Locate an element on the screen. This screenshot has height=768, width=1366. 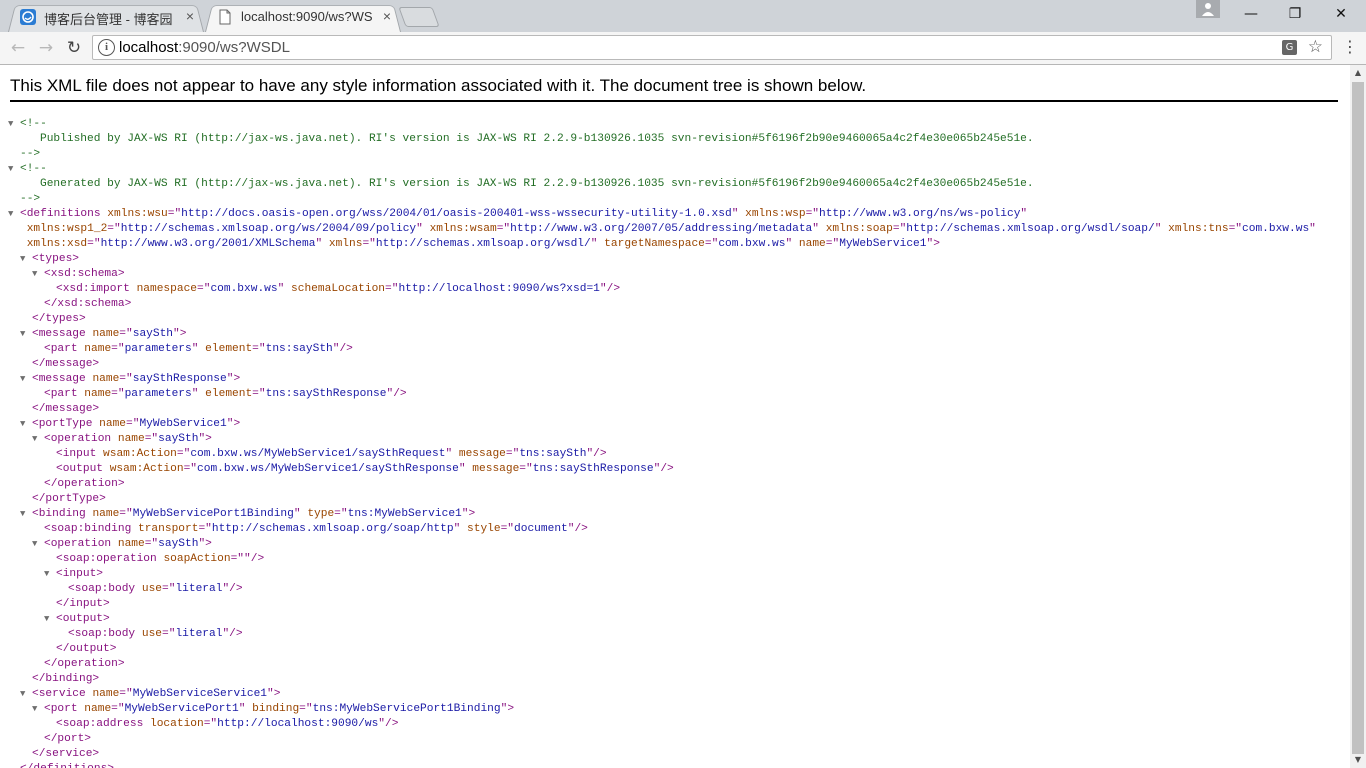
xml-element: ▼ <xsd:schema> is located at coordinates (675, 274).